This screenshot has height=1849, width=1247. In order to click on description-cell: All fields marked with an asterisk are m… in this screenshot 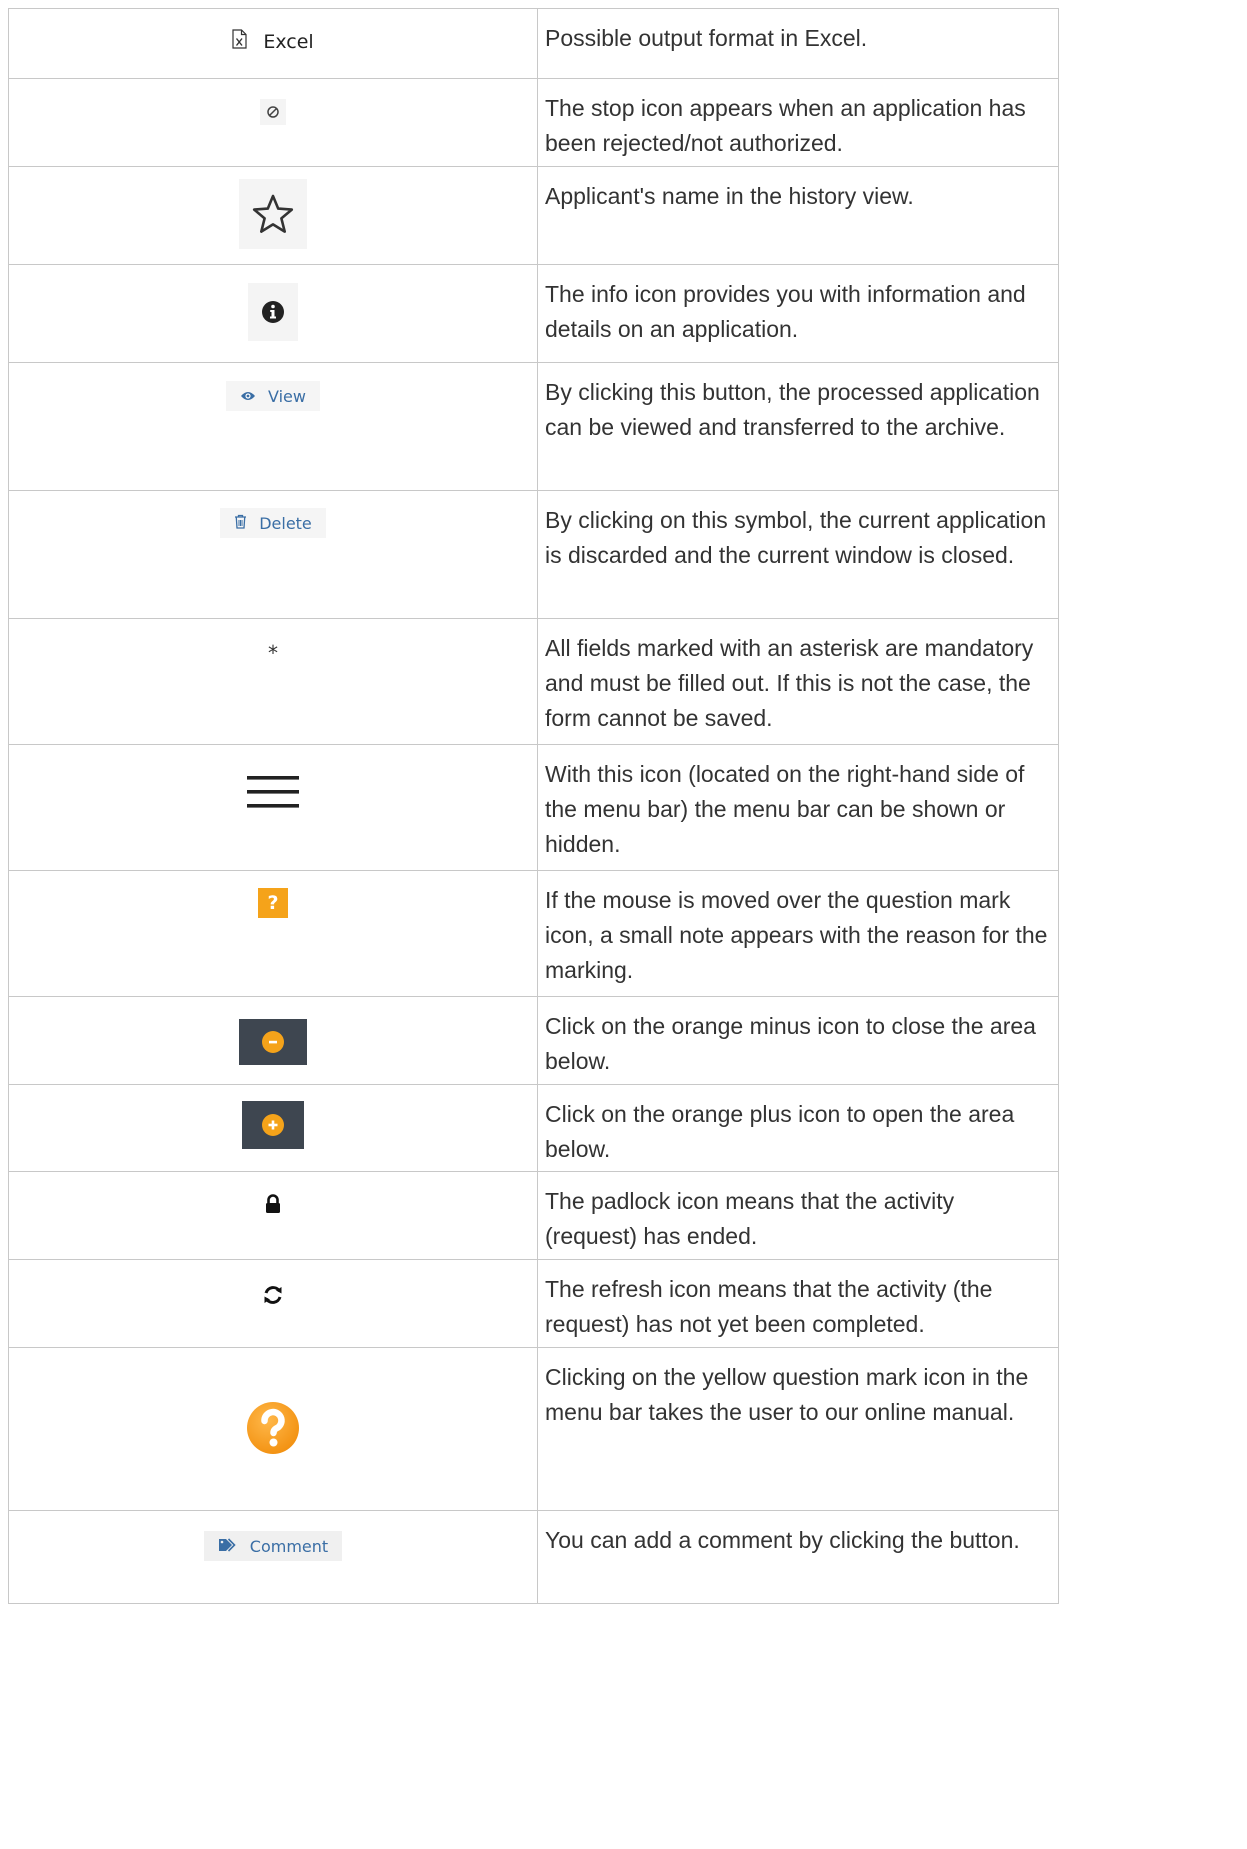, I will do `click(798, 681)`.